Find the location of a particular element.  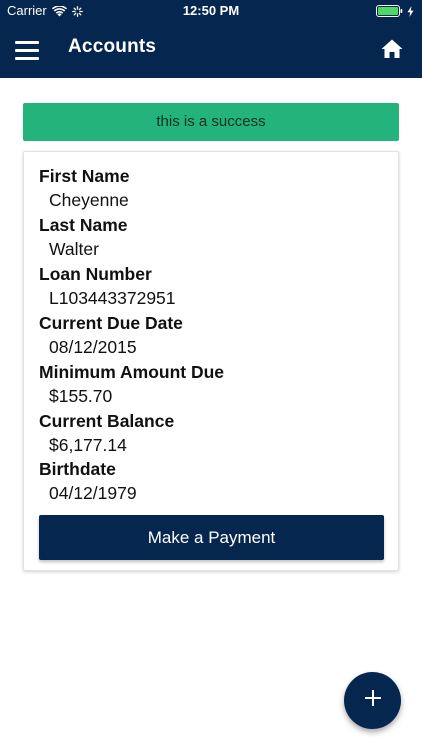

field-value: $155.70 is located at coordinates (81, 396).